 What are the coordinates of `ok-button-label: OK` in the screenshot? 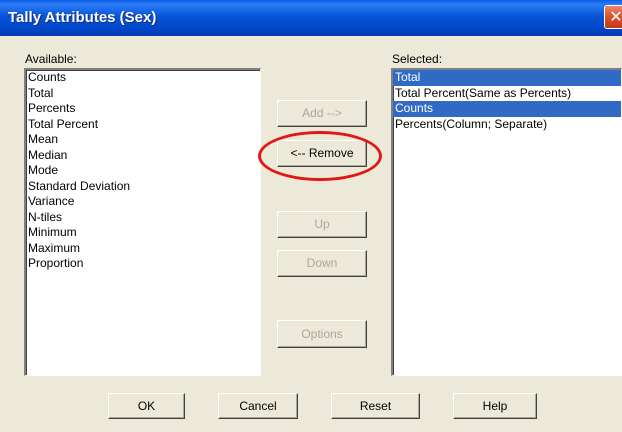 It's located at (146, 406).